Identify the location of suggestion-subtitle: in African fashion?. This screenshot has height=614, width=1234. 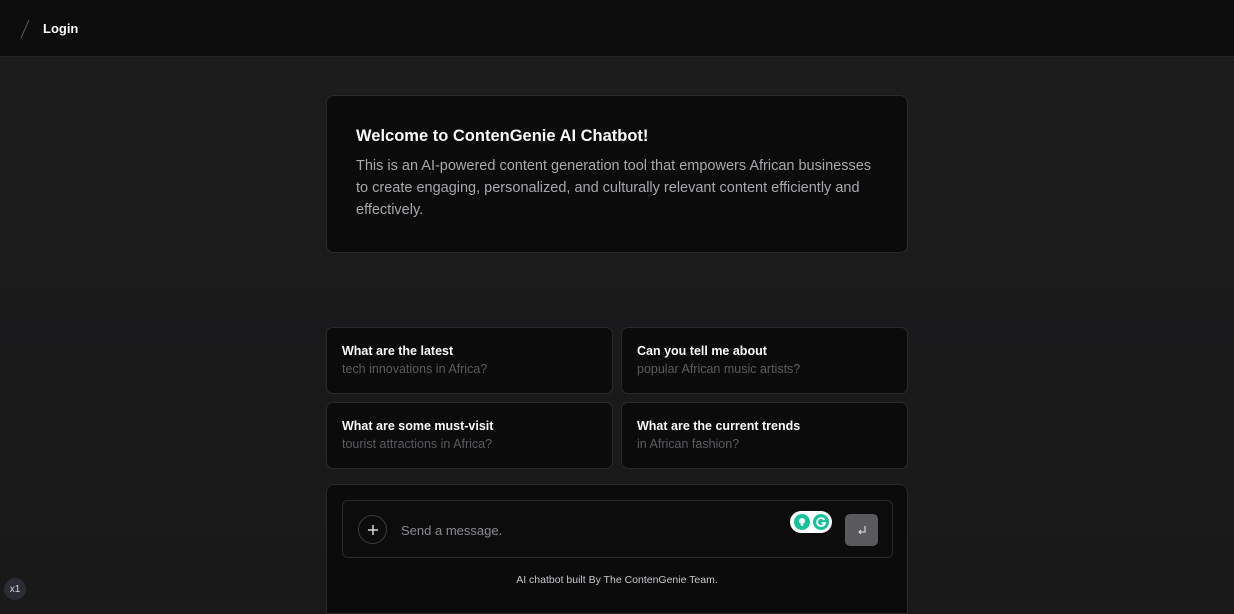
(688, 444).